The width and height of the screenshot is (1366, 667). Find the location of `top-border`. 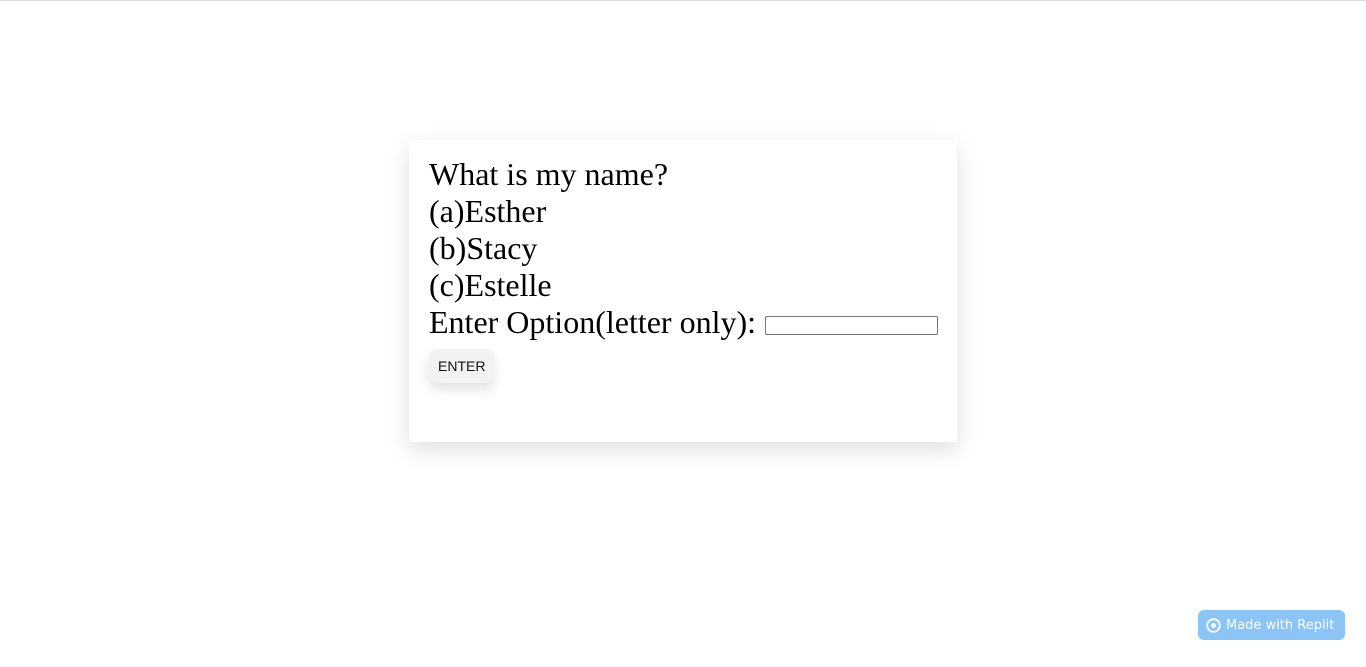

top-border is located at coordinates (683, 0).